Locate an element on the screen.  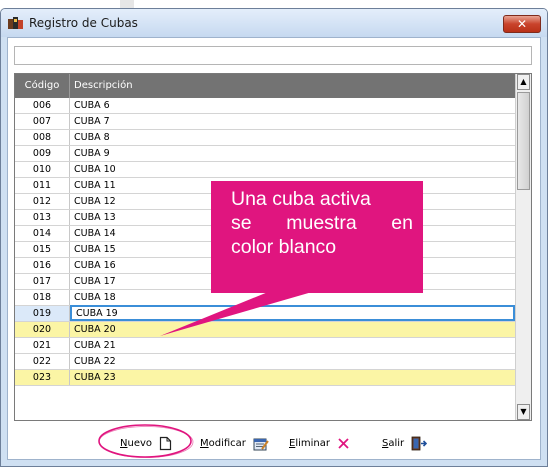
column-header-descripcion: Descripción is located at coordinates (292, 86).